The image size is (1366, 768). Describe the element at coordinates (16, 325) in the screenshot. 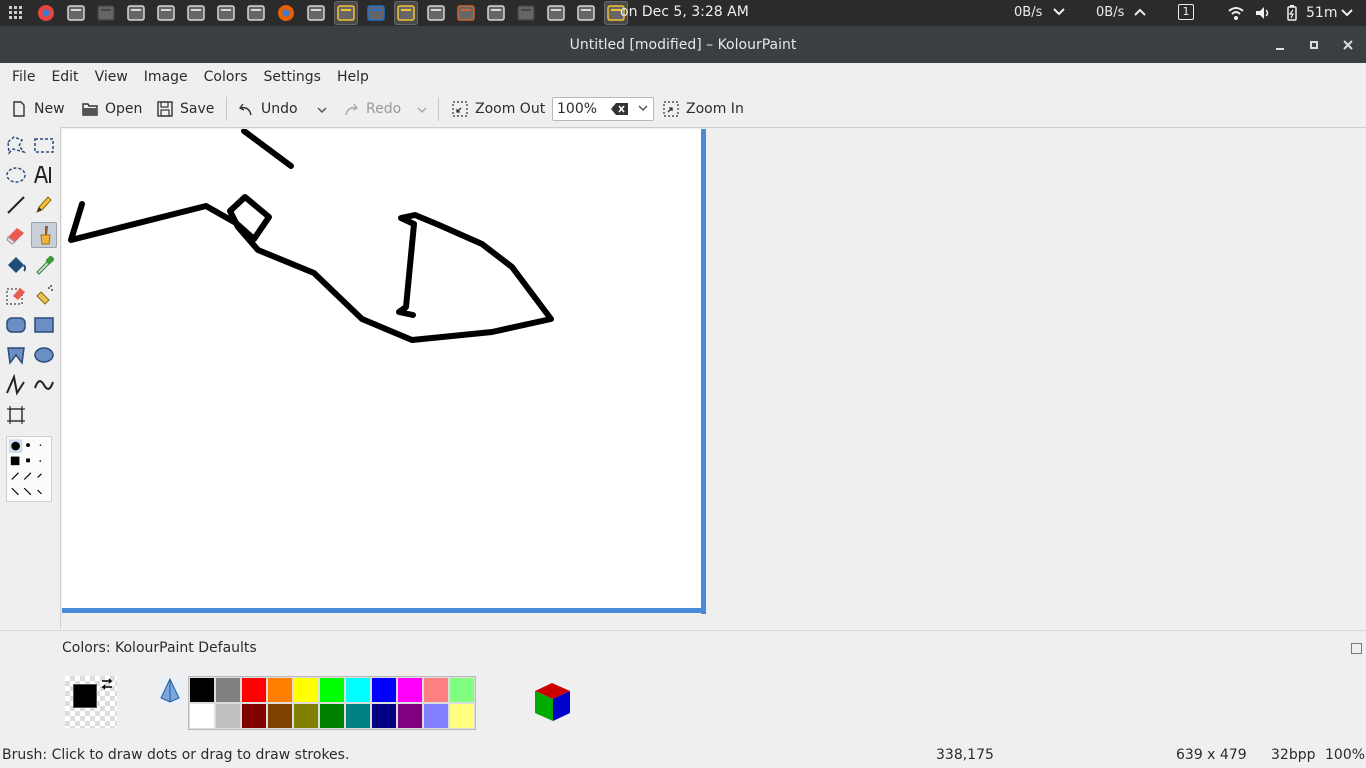

I see `rounded-rectangle-tool` at that location.